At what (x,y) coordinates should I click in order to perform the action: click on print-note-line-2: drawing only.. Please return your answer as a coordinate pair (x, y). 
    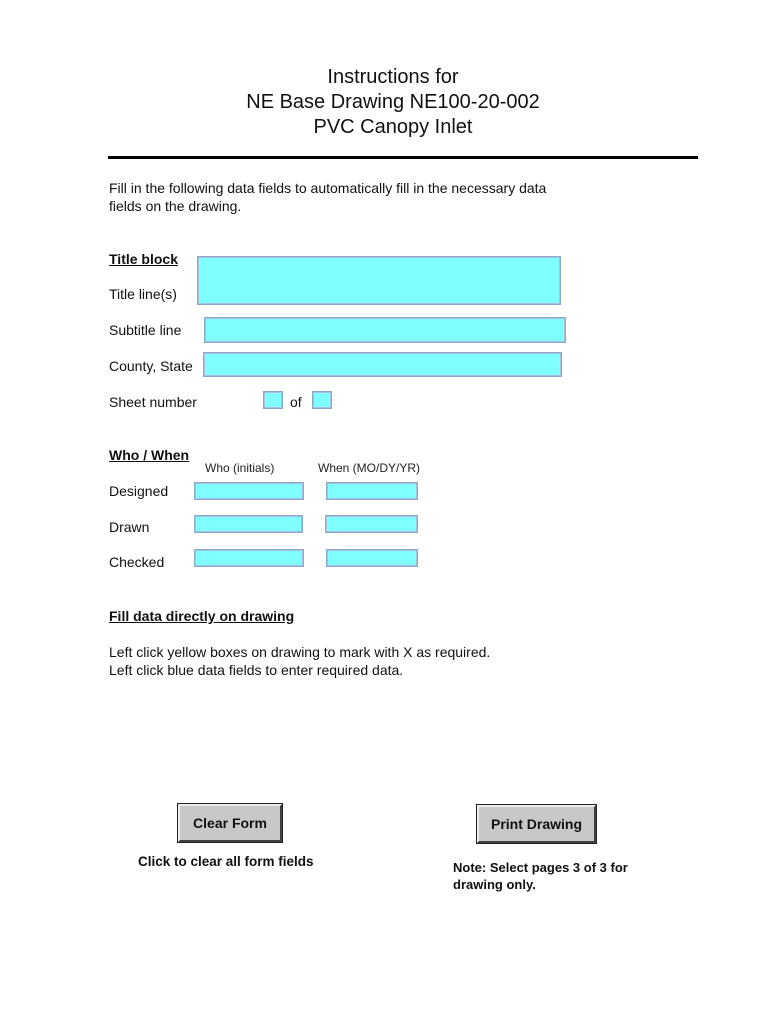
    Looking at the image, I should click on (494, 884).